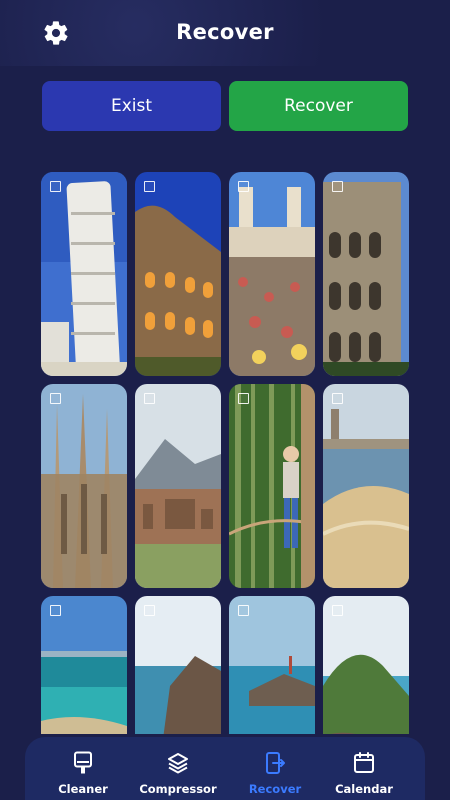 The image size is (450, 800). I want to click on nav-label-recover: Recover, so click(275, 789).